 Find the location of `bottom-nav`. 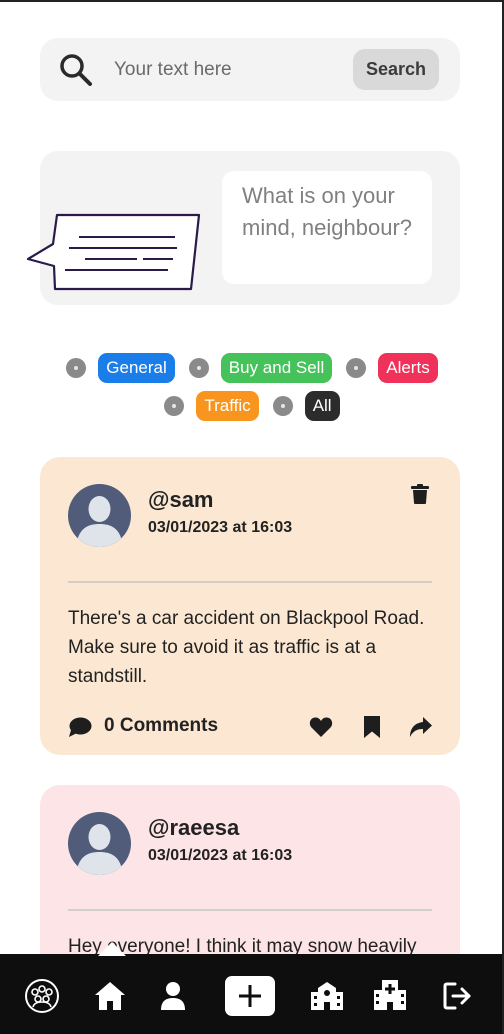

bottom-nav is located at coordinates (252, 988).